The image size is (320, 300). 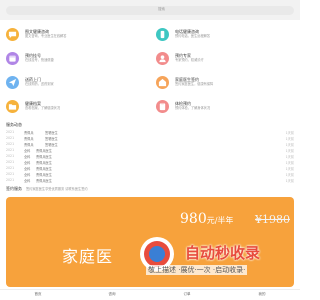 I want to click on service-desc: 在线挂号，快速便捷, so click(x=39, y=60).